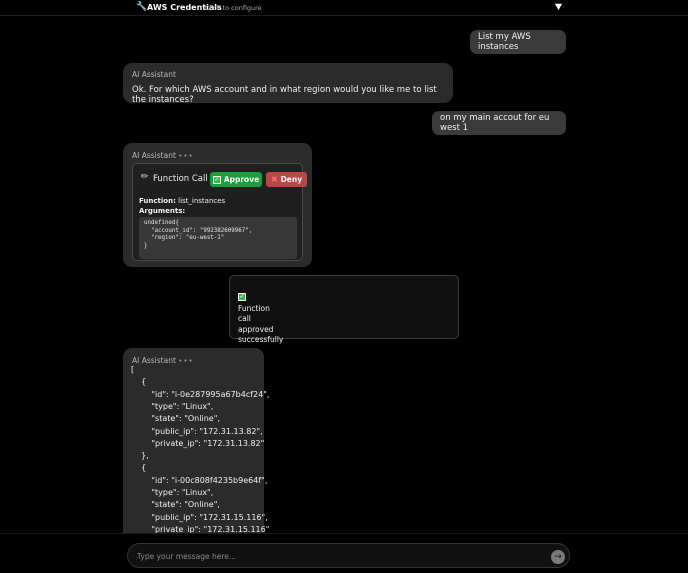 Image resolution: width=688 pixels, height=573 pixels. Describe the element at coordinates (197, 431) in the screenshot. I see `json-line: "public_ip": "172.31.13.82",` at that location.